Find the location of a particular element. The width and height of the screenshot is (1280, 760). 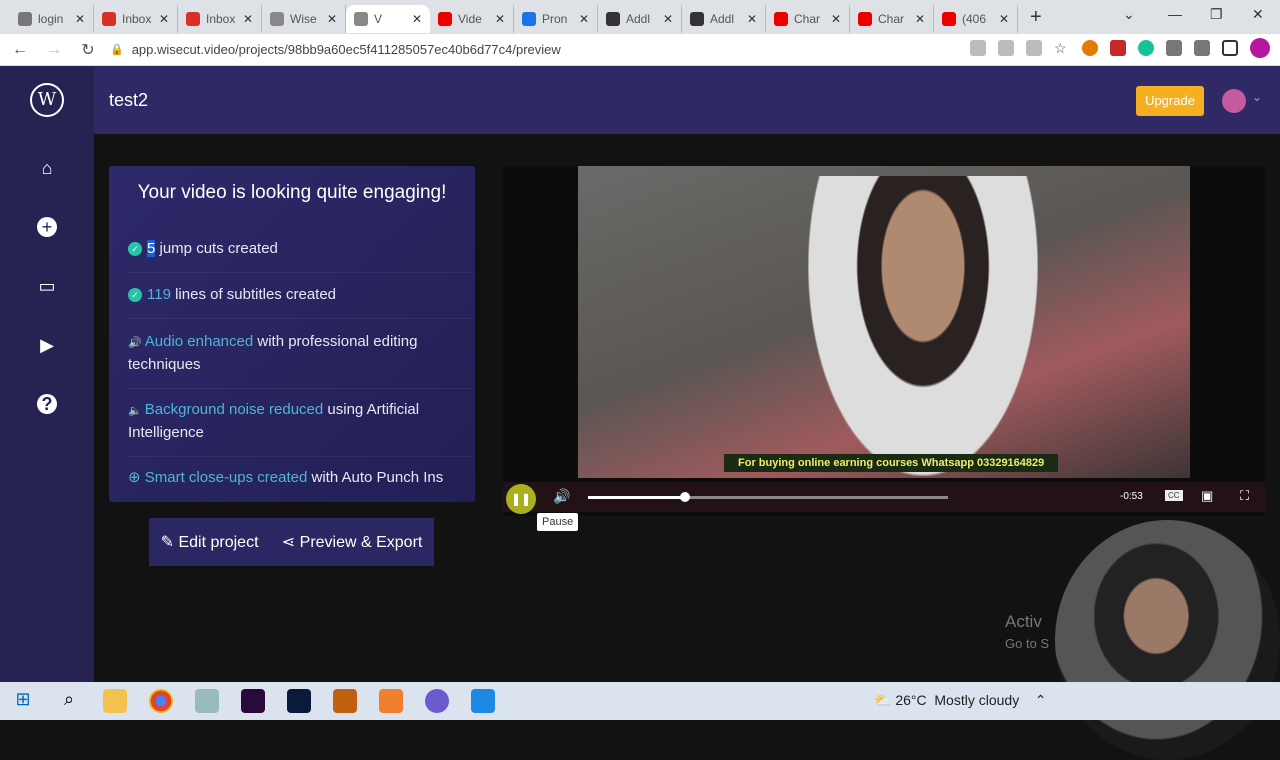

zoom-in-icon: ⊕ is located at coordinates (136, 477).